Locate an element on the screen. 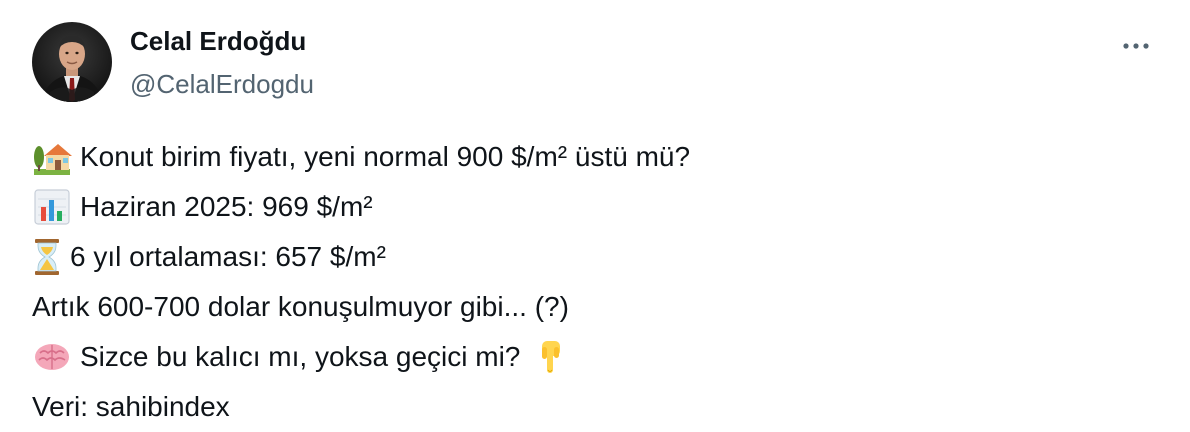 This screenshot has width=1190, height=432. tweet-line: Sizce bu kalıcı mı, yoksa geçici mi? is located at coordinates (592, 357).